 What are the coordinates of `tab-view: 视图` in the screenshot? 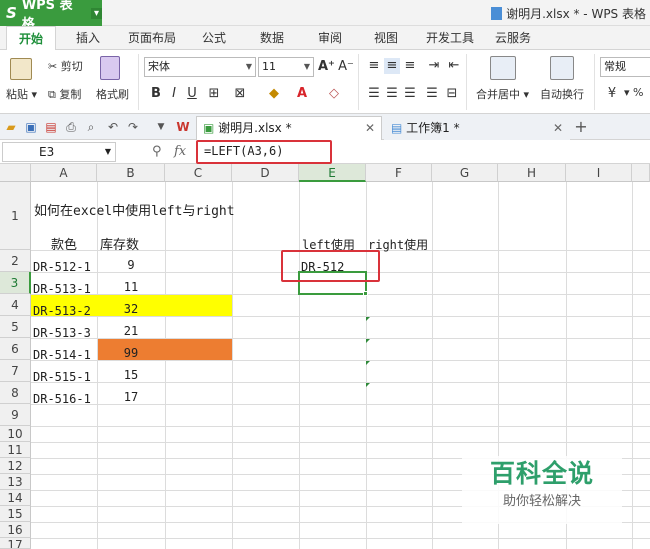 It's located at (386, 38).